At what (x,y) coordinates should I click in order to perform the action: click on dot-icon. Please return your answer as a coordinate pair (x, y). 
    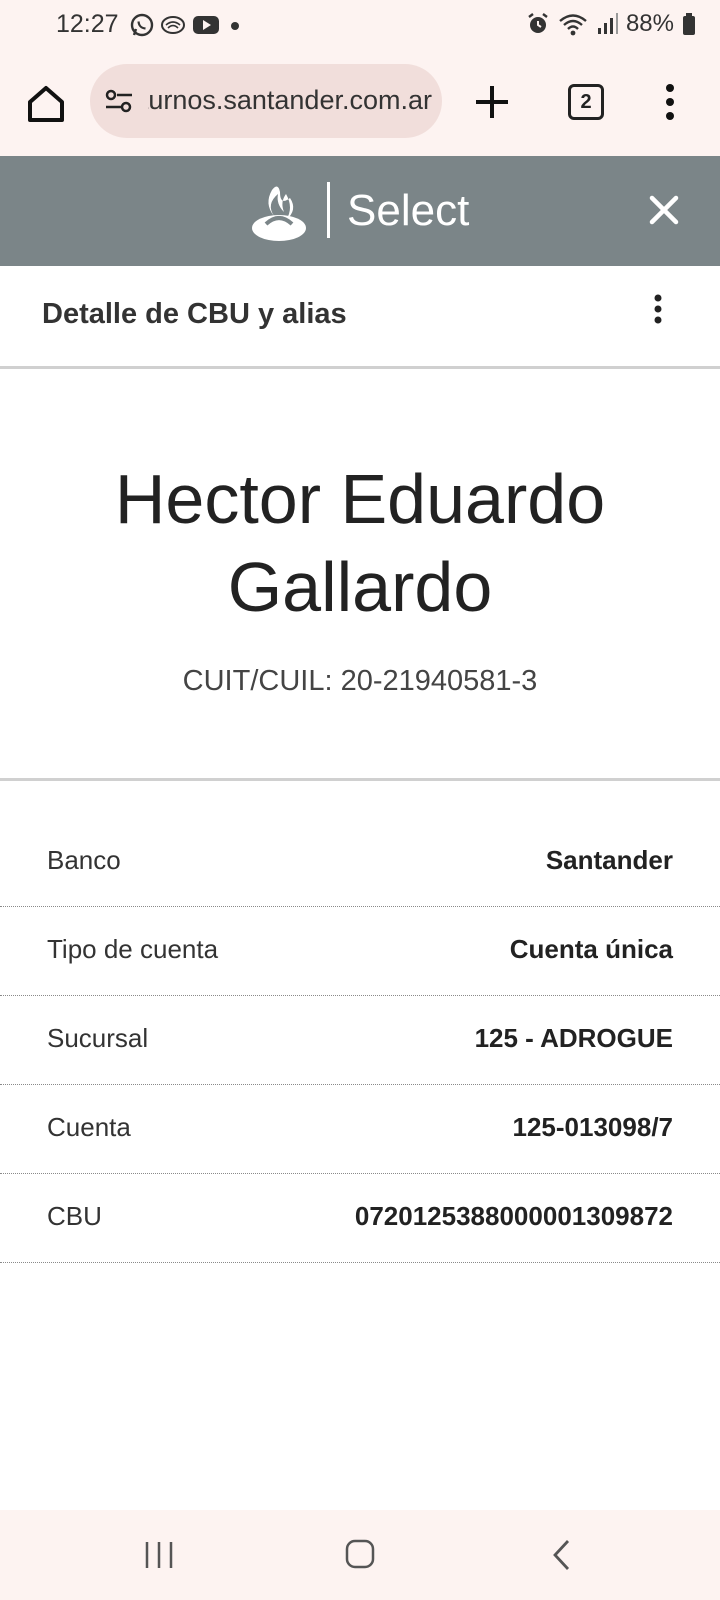
    Looking at the image, I should click on (235, 26).